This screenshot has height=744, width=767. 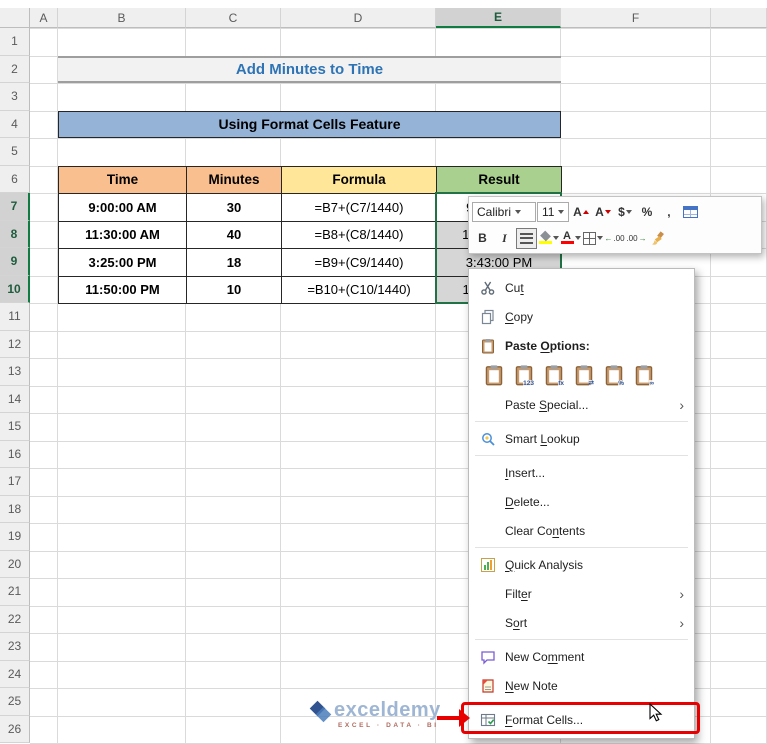 I want to click on row-header-19: 19, so click(x=15, y=537).